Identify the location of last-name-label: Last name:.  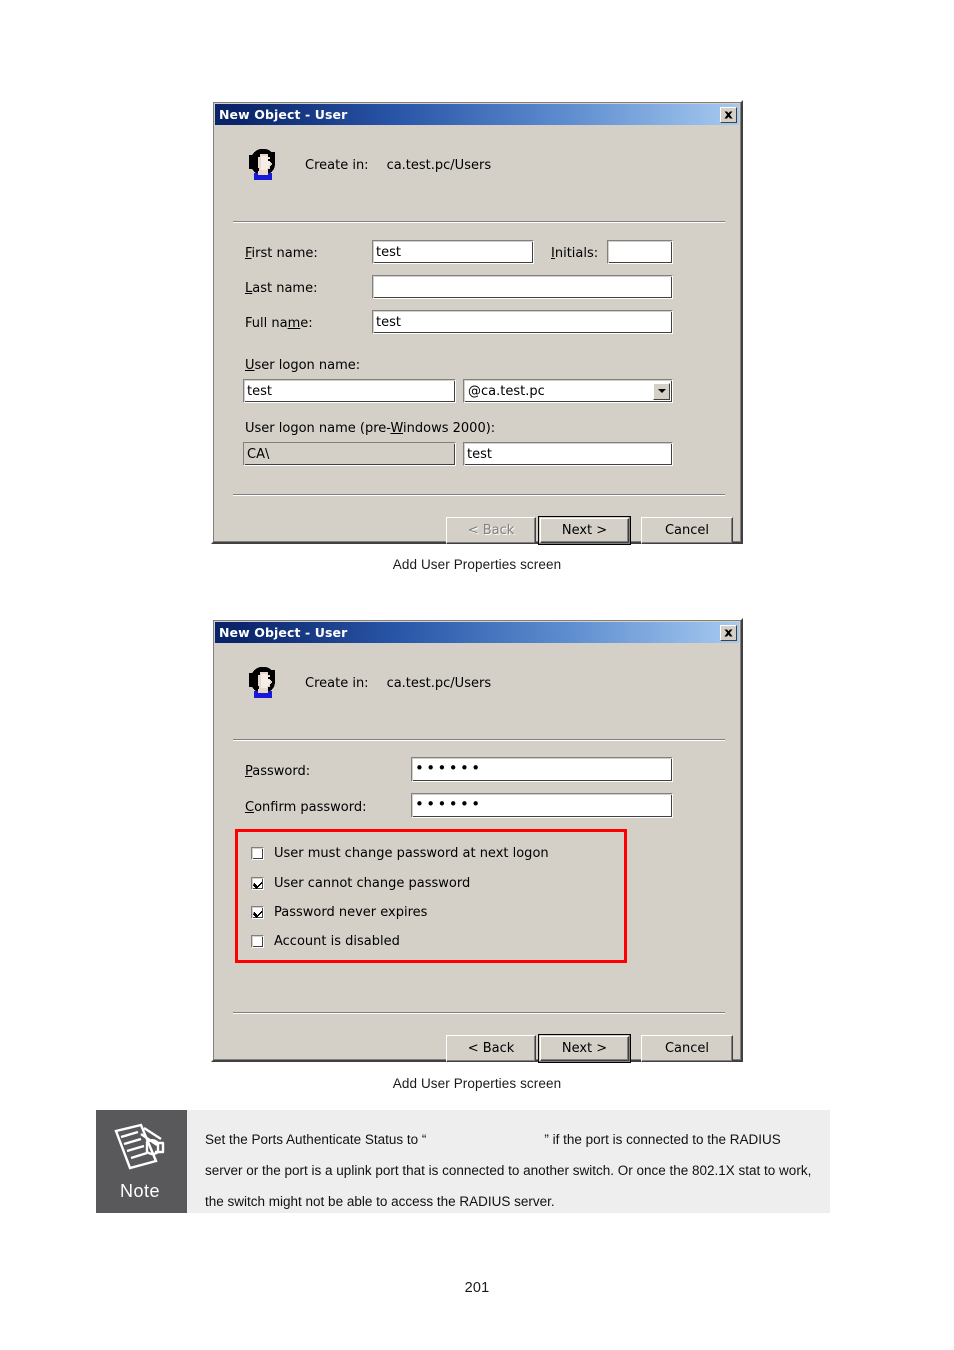
(281, 288).